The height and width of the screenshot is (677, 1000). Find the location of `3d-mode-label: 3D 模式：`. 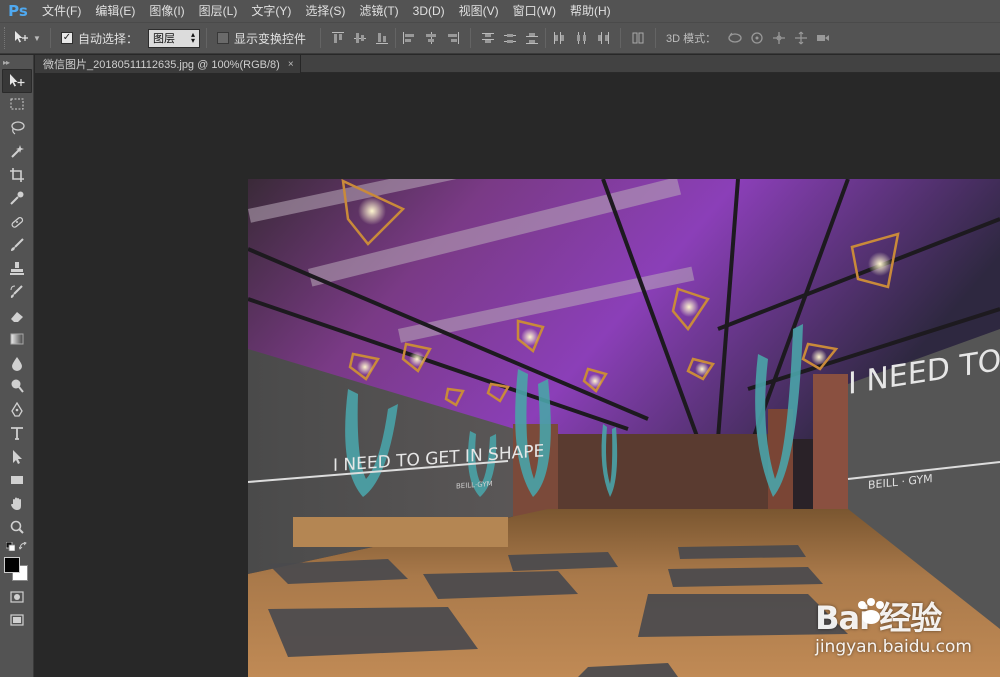

3d-mode-label: 3D 模式： is located at coordinates (691, 39).